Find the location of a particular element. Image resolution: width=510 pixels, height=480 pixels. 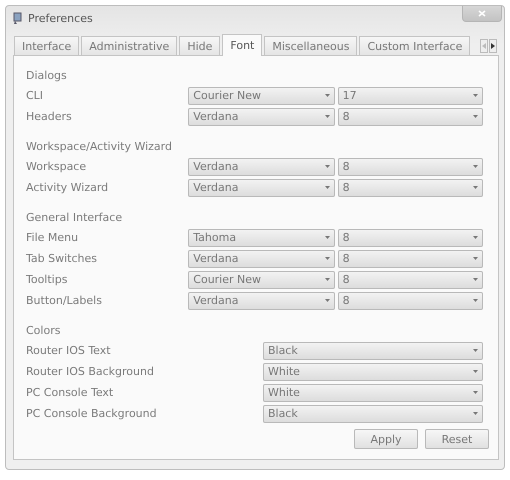

field-label: Tooltips is located at coordinates (47, 279).